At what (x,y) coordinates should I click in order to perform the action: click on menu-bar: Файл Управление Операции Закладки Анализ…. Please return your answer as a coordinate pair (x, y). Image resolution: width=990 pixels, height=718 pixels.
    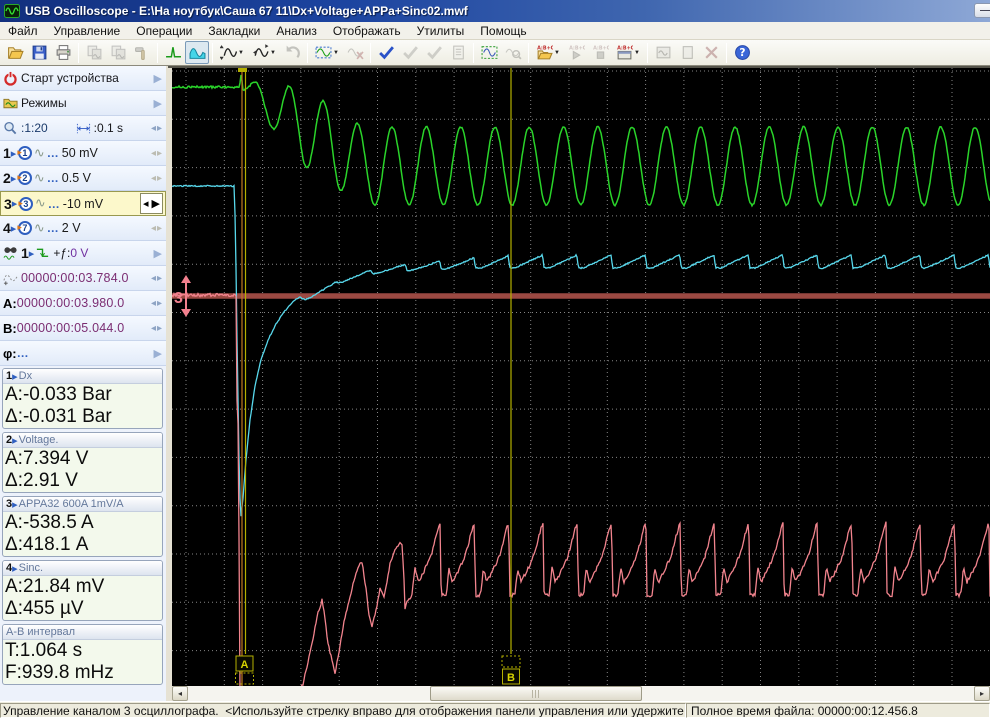
    Looking at the image, I should click on (495, 31).